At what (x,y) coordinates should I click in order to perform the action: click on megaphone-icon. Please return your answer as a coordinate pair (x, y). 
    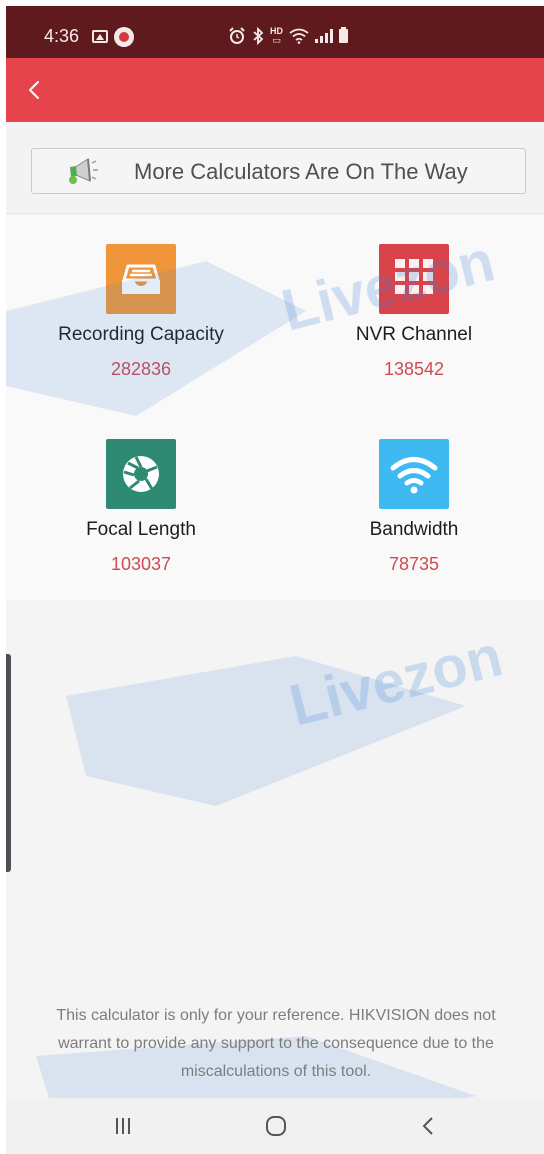
    Looking at the image, I should click on (83, 171).